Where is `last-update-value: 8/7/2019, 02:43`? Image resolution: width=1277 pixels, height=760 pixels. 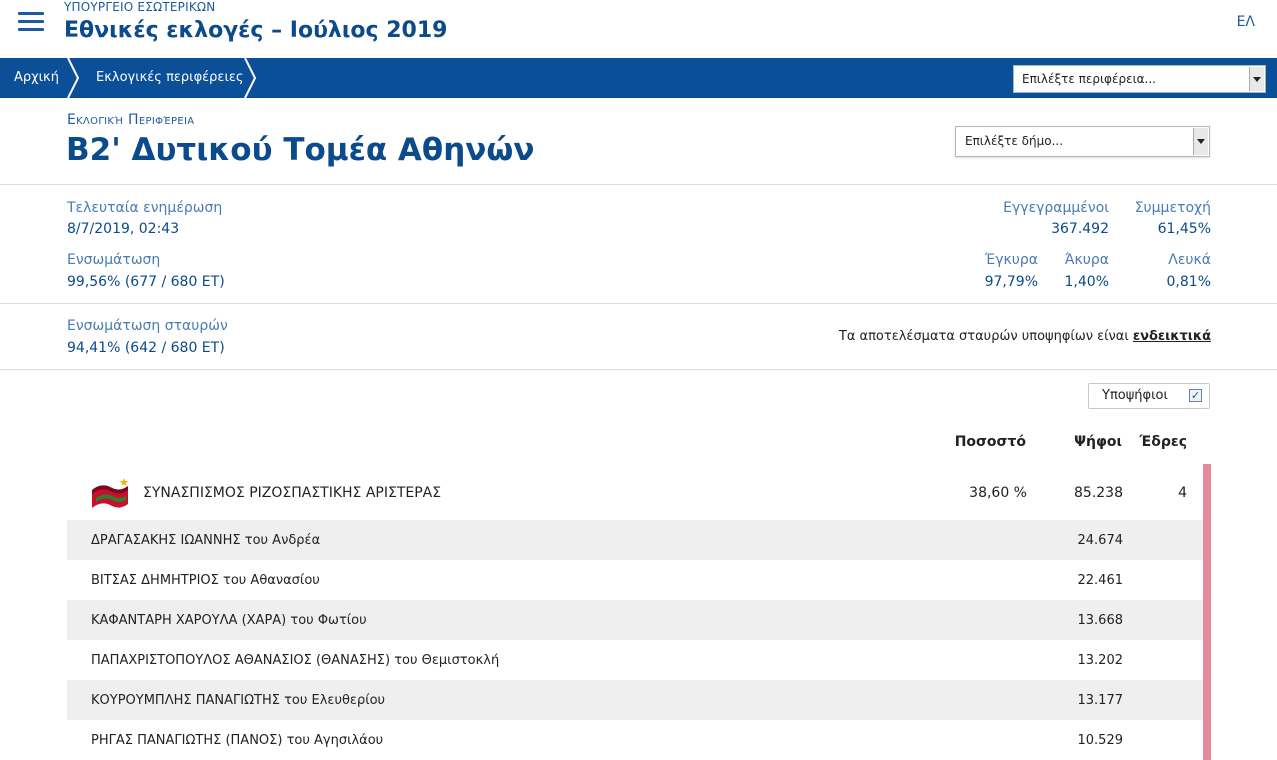 last-update-value: 8/7/2019, 02:43 is located at coordinates (123, 229).